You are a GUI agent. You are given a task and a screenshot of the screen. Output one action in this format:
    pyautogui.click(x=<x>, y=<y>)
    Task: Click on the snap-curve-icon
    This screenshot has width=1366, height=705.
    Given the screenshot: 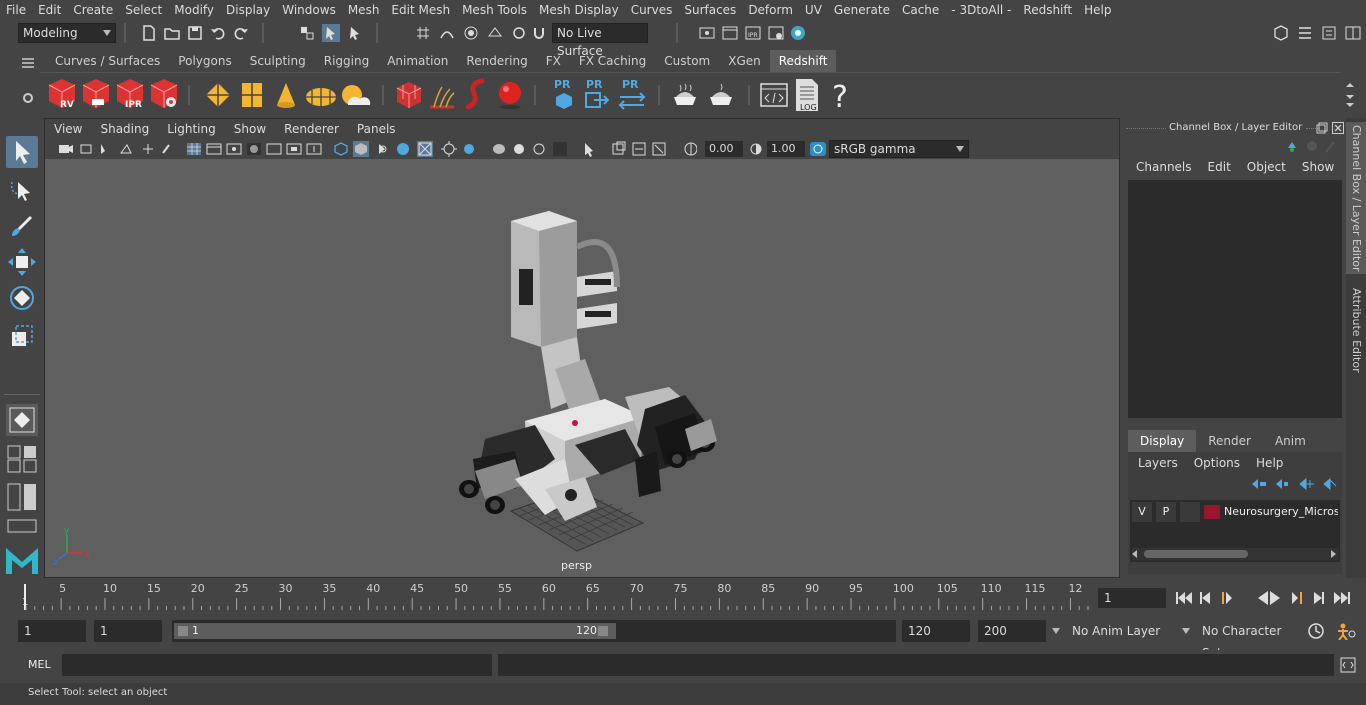 What is the action you would take?
    pyautogui.click(x=447, y=33)
    